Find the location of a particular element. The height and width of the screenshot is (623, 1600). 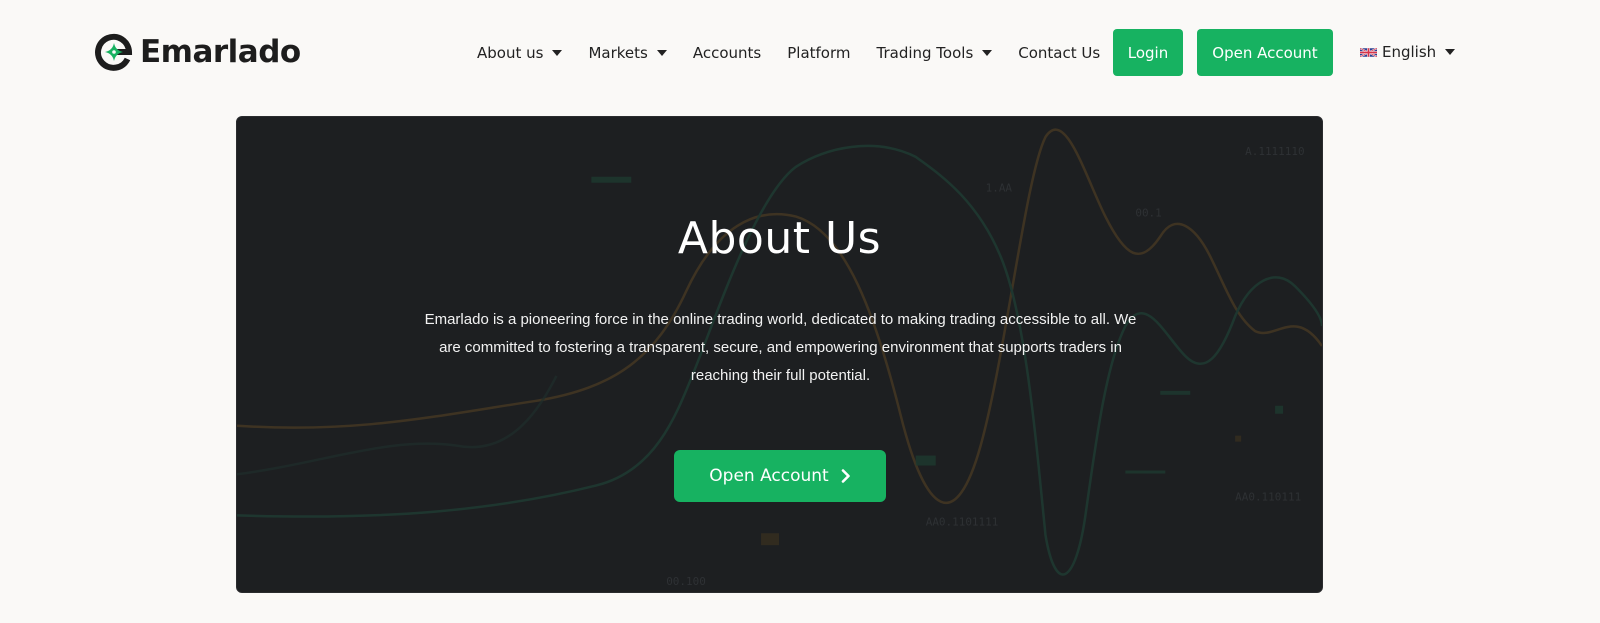

nav-item-label: Accounts is located at coordinates (727, 52).